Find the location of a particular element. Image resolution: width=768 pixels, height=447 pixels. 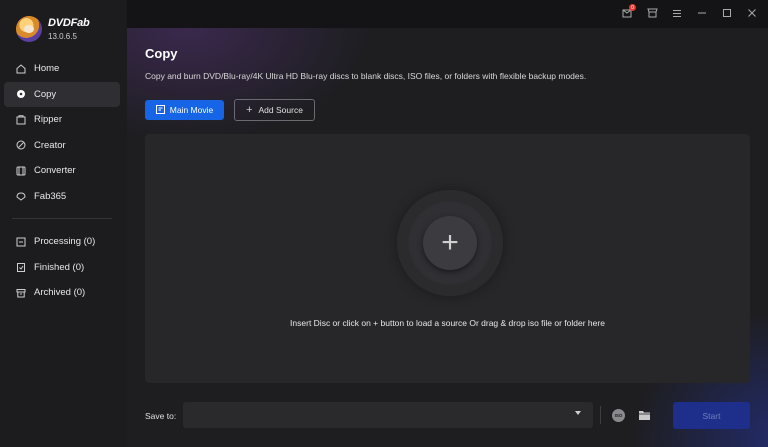

maximize-button is located at coordinates (727, 13).